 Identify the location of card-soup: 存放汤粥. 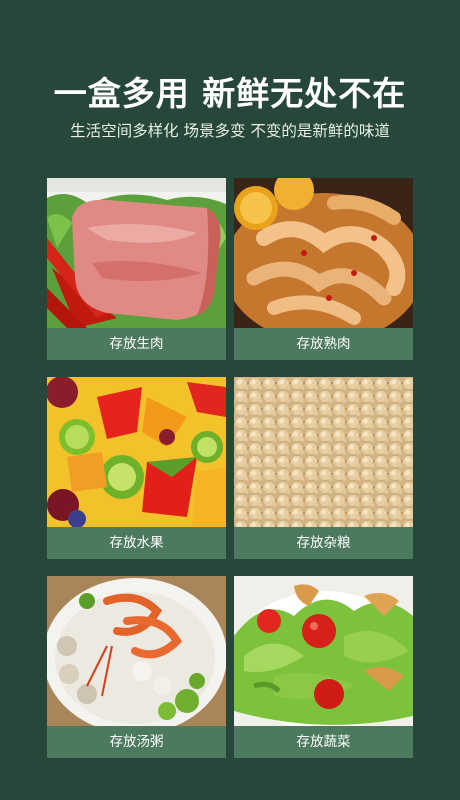
(136, 667).